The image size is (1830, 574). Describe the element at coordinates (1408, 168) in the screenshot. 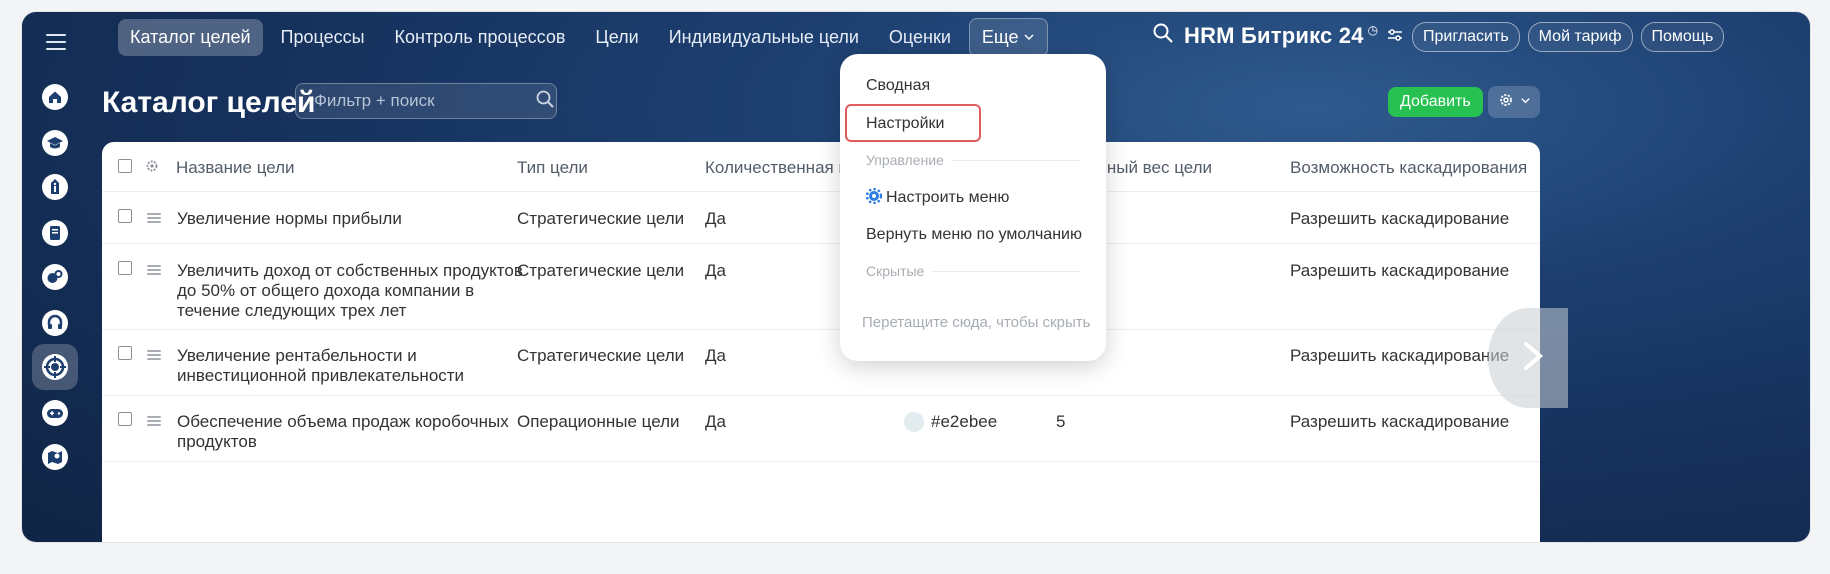

I see `column-header-cascading: Возможность каскадирования` at that location.